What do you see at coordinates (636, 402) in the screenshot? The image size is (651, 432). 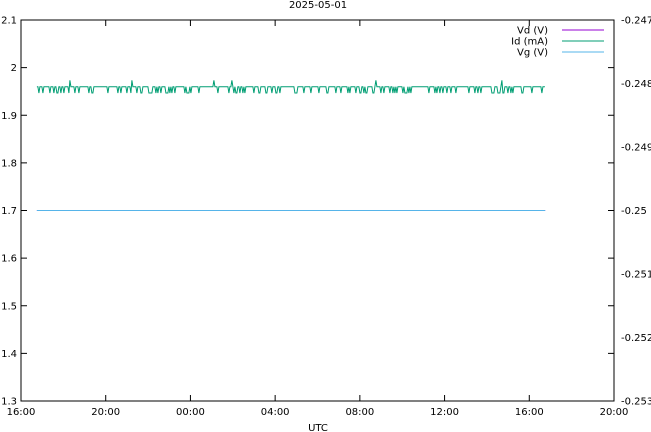 I see `y2-tick-label: -0.253` at bounding box center [636, 402].